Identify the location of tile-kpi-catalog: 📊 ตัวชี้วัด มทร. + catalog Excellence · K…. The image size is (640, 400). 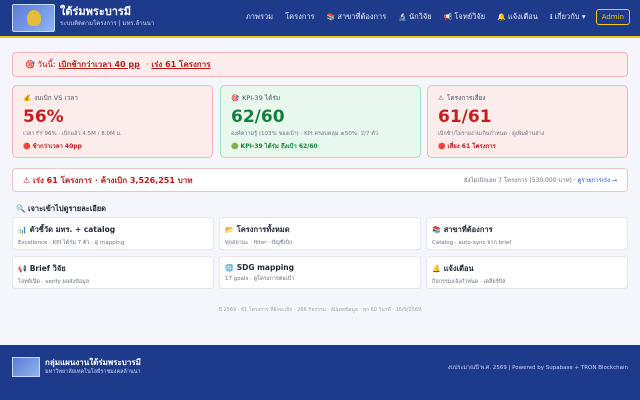
(113, 233).